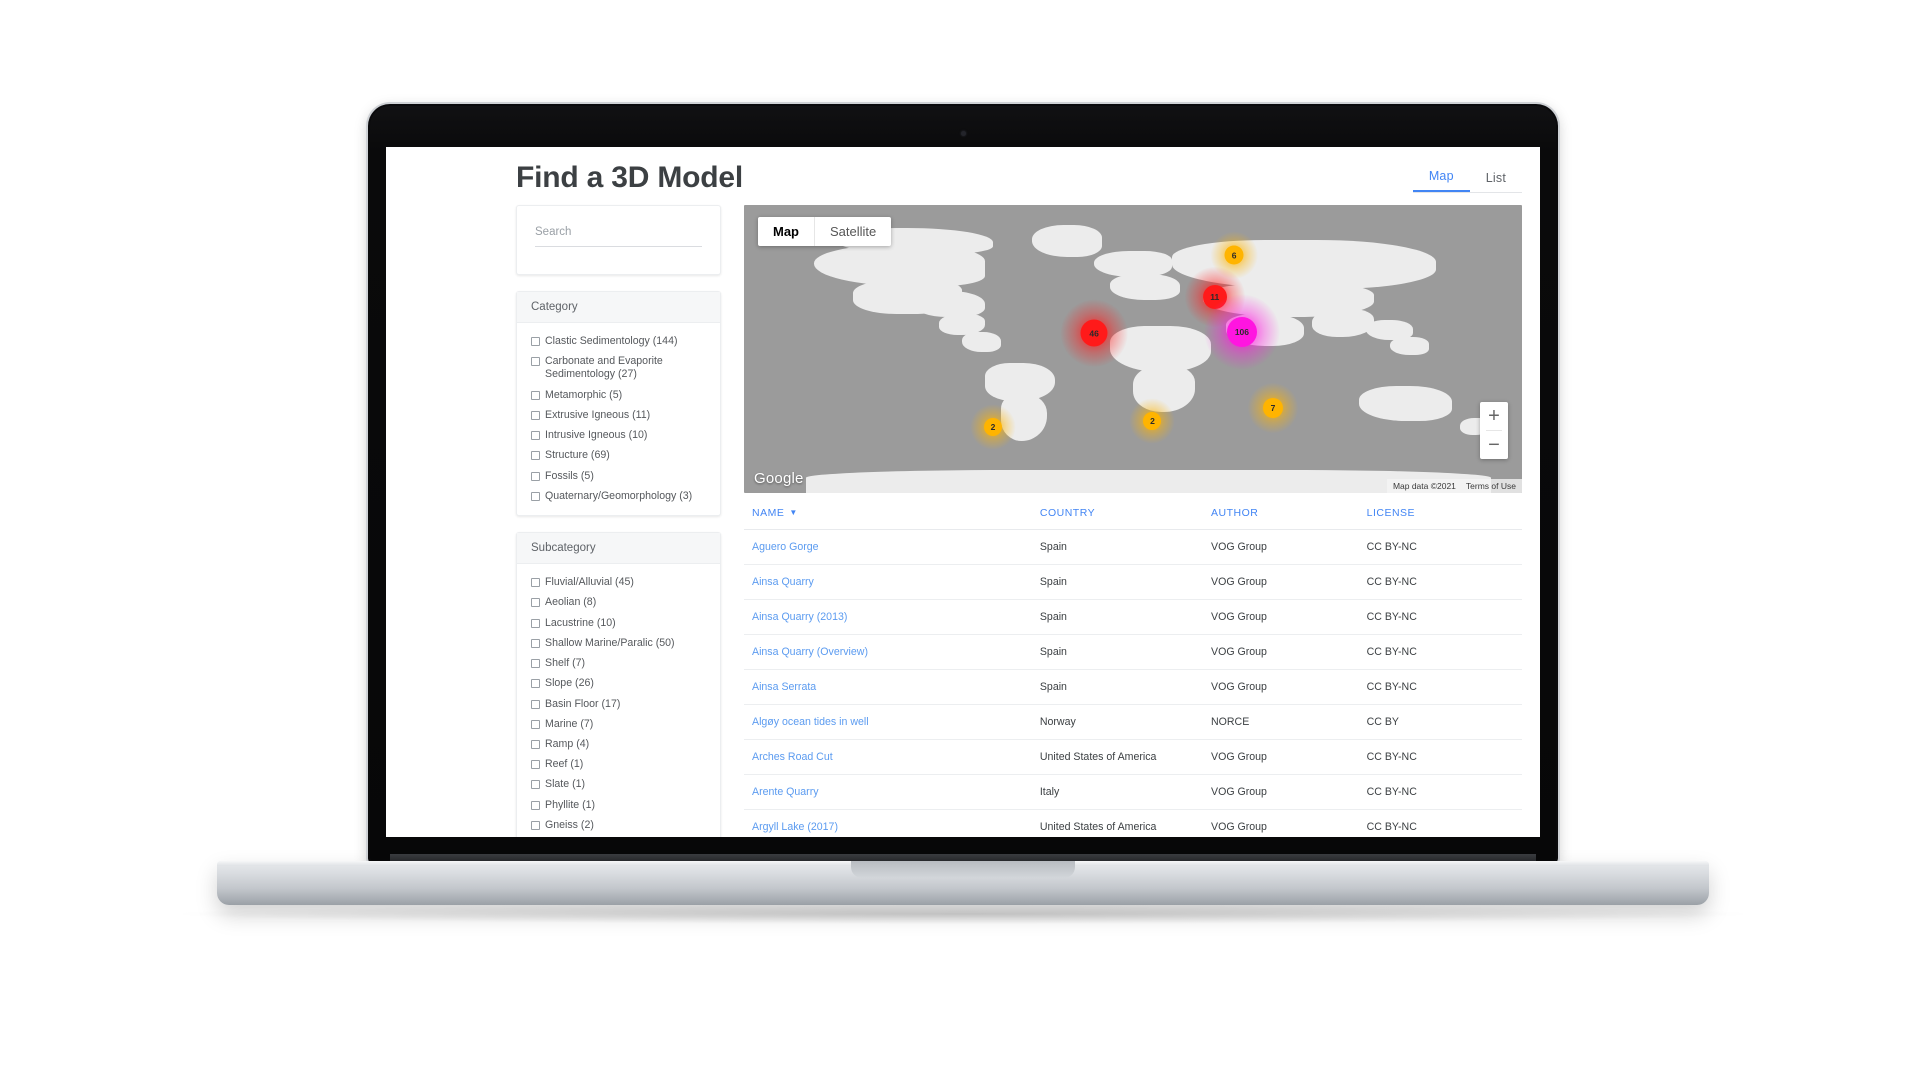 This screenshot has width=1920, height=1080. Describe the element at coordinates (1133, 547) in the screenshot. I see `table-row: Aguero Gorge Spain VOG Group CC BY-NC` at that location.